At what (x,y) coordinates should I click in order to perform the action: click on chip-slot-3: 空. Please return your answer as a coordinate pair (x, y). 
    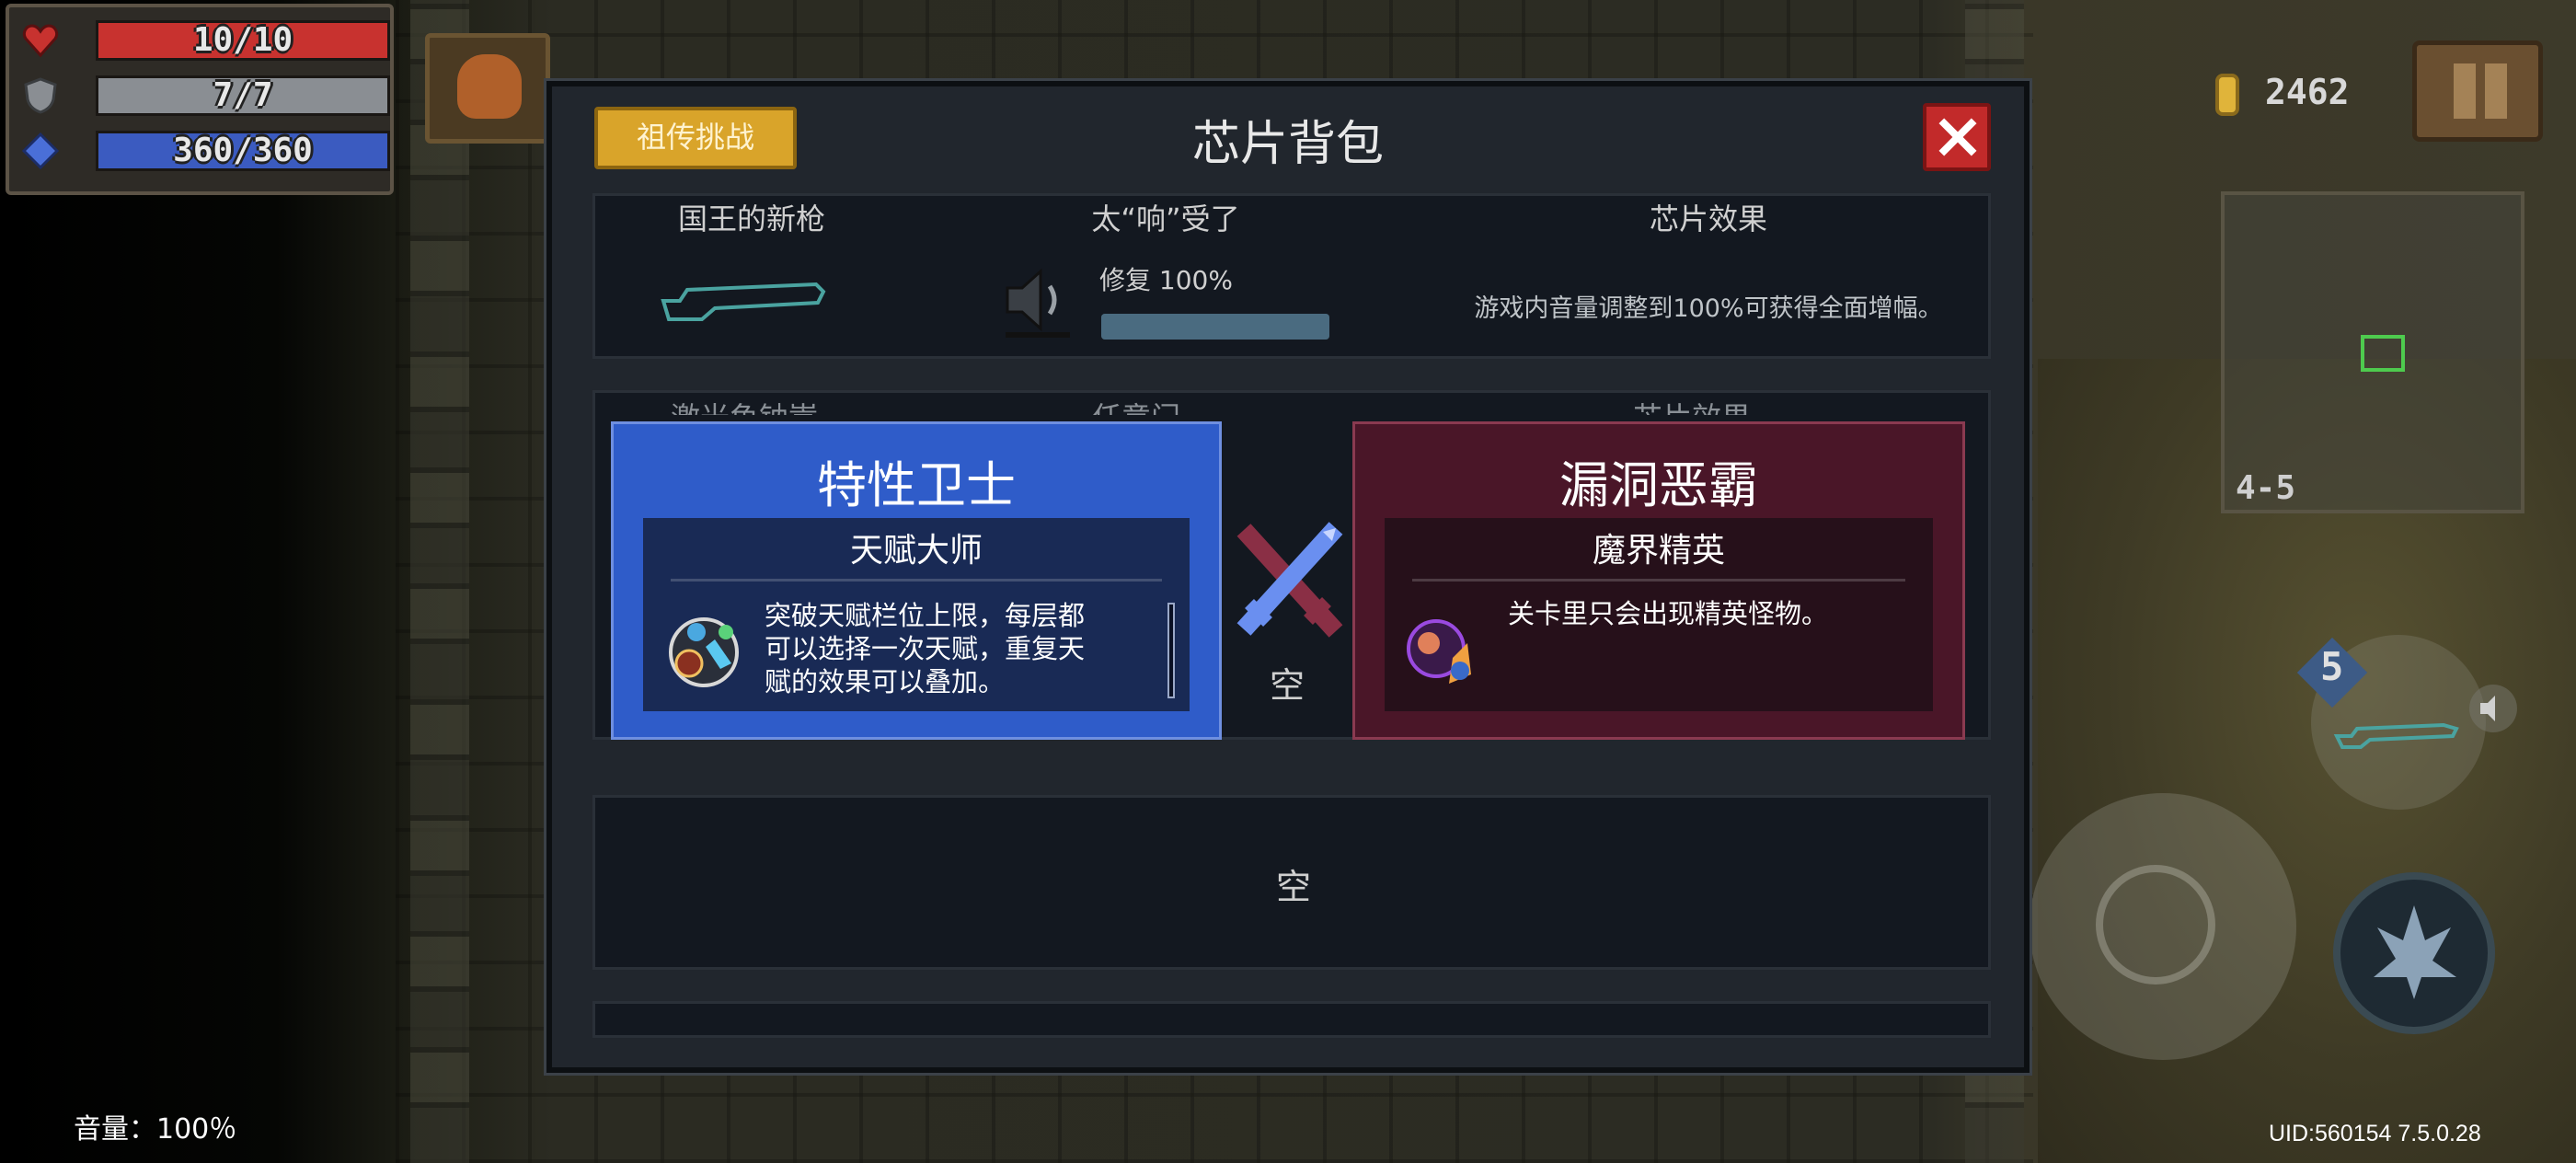
    Looking at the image, I should click on (1291, 882).